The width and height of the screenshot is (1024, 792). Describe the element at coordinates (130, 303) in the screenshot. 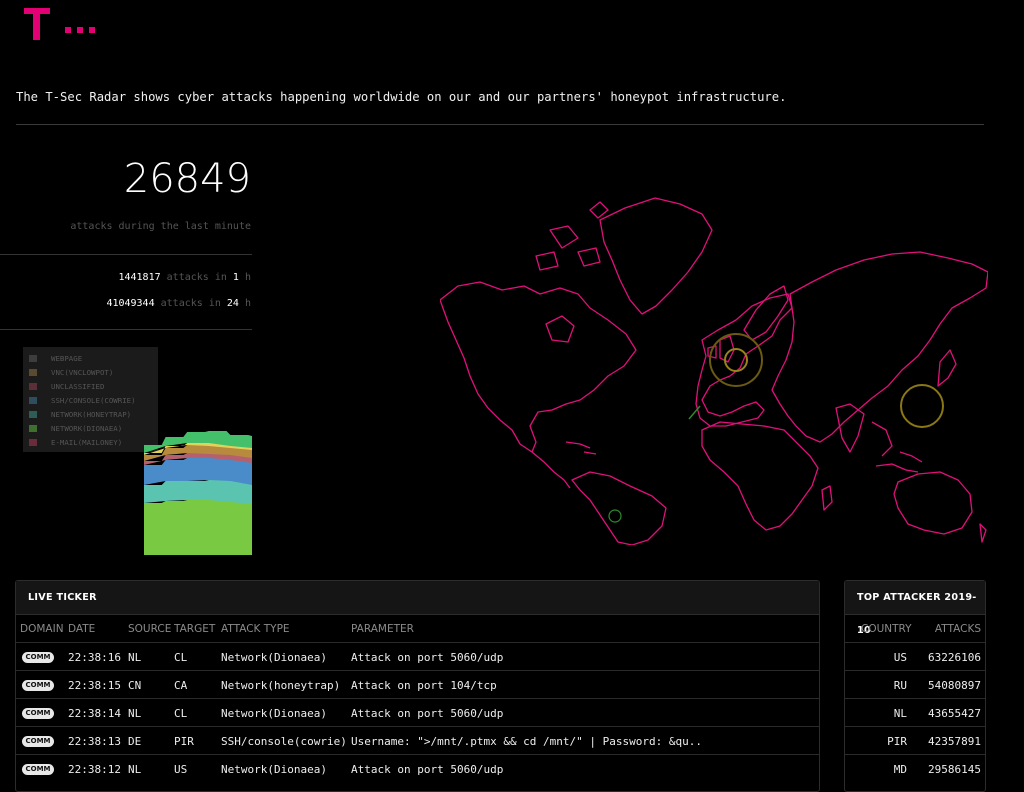

I see `stat-day-value: 41049344` at that location.